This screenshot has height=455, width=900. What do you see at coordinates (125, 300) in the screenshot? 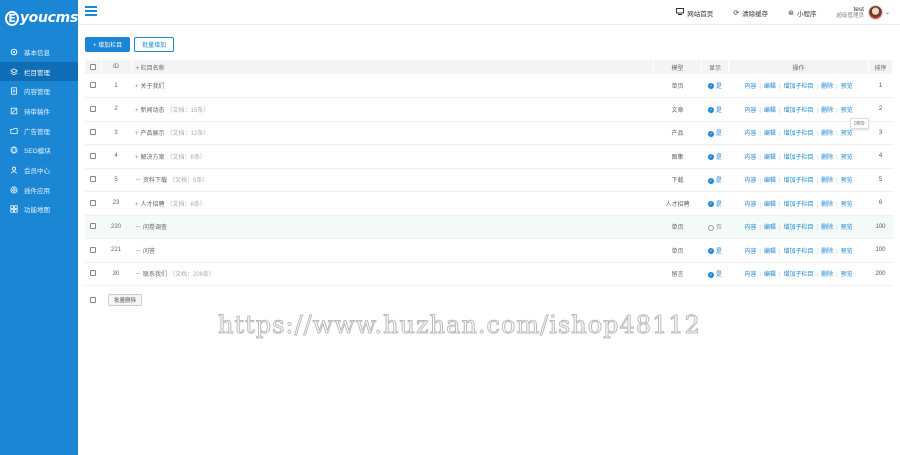
I see `batch-delete-button: 批量删除` at bounding box center [125, 300].